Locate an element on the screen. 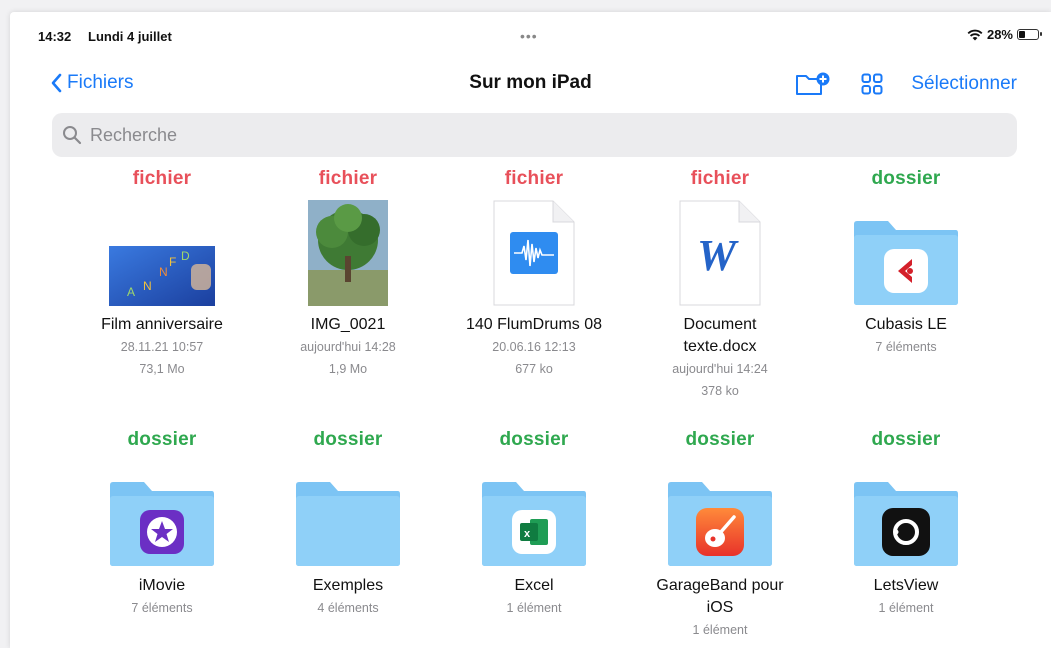 The image size is (1051, 648). item-name: IMG_0021 is located at coordinates (348, 324).